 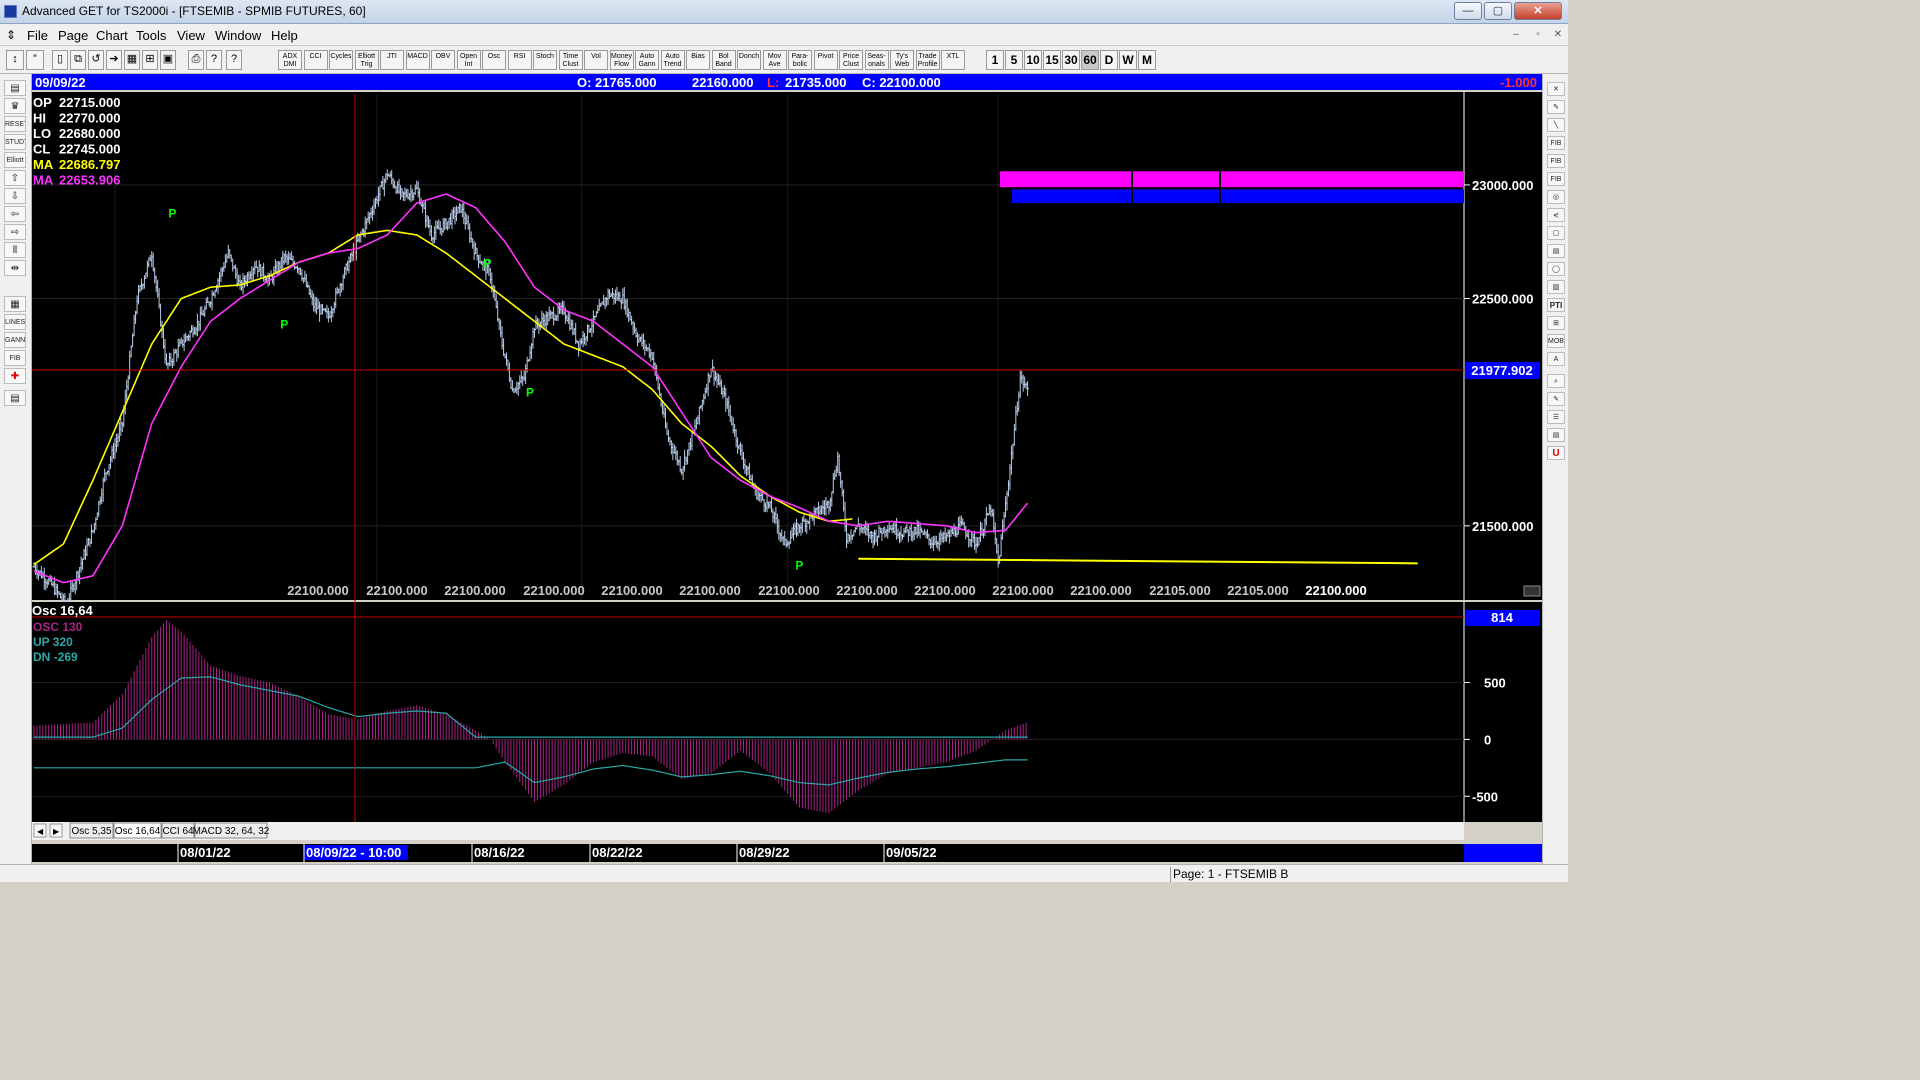 What do you see at coordinates (1556, 251) in the screenshot?
I see `channel-icon: ▤` at bounding box center [1556, 251].